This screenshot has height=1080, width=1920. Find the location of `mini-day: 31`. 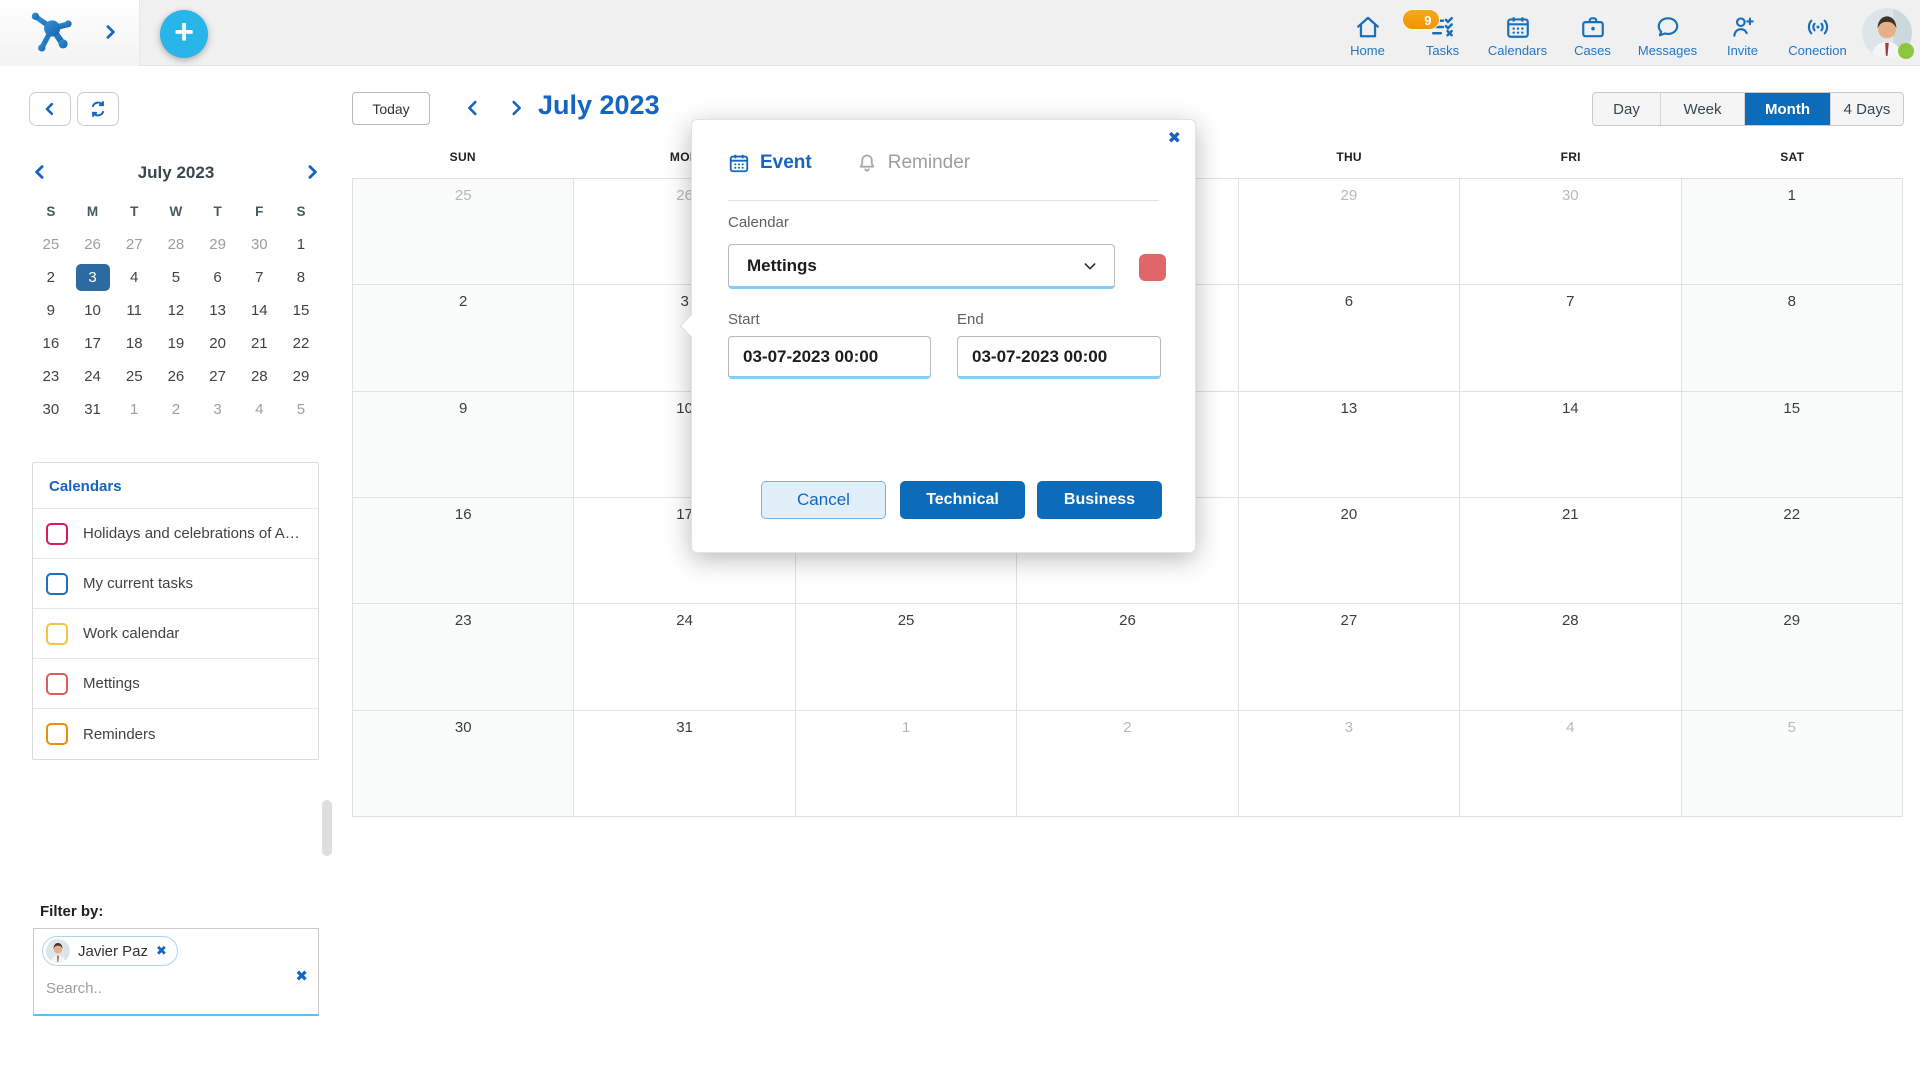

mini-day: 31 is located at coordinates (93, 409).